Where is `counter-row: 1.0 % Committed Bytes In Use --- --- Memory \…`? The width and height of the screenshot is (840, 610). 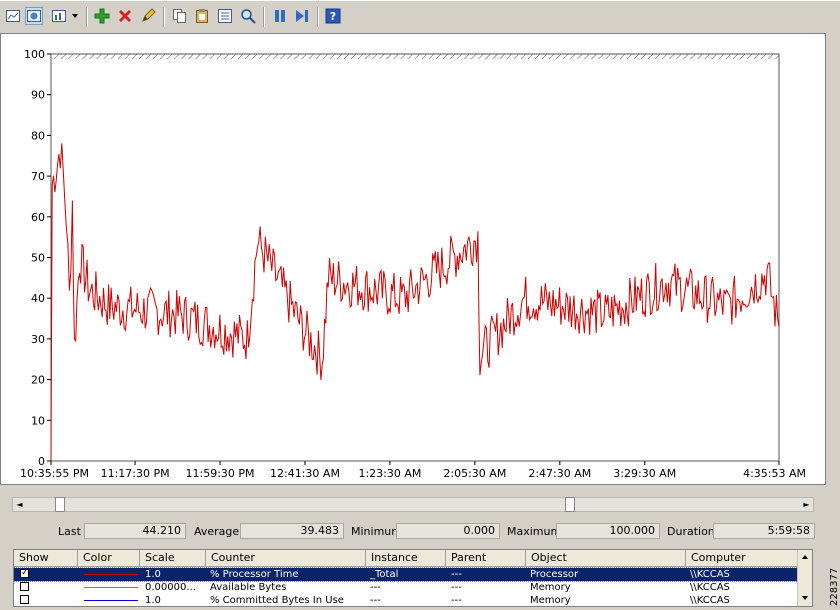 counter-row: 1.0 % Committed Bytes In Use --- --- Memory \… is located at coordinates (407, 600).